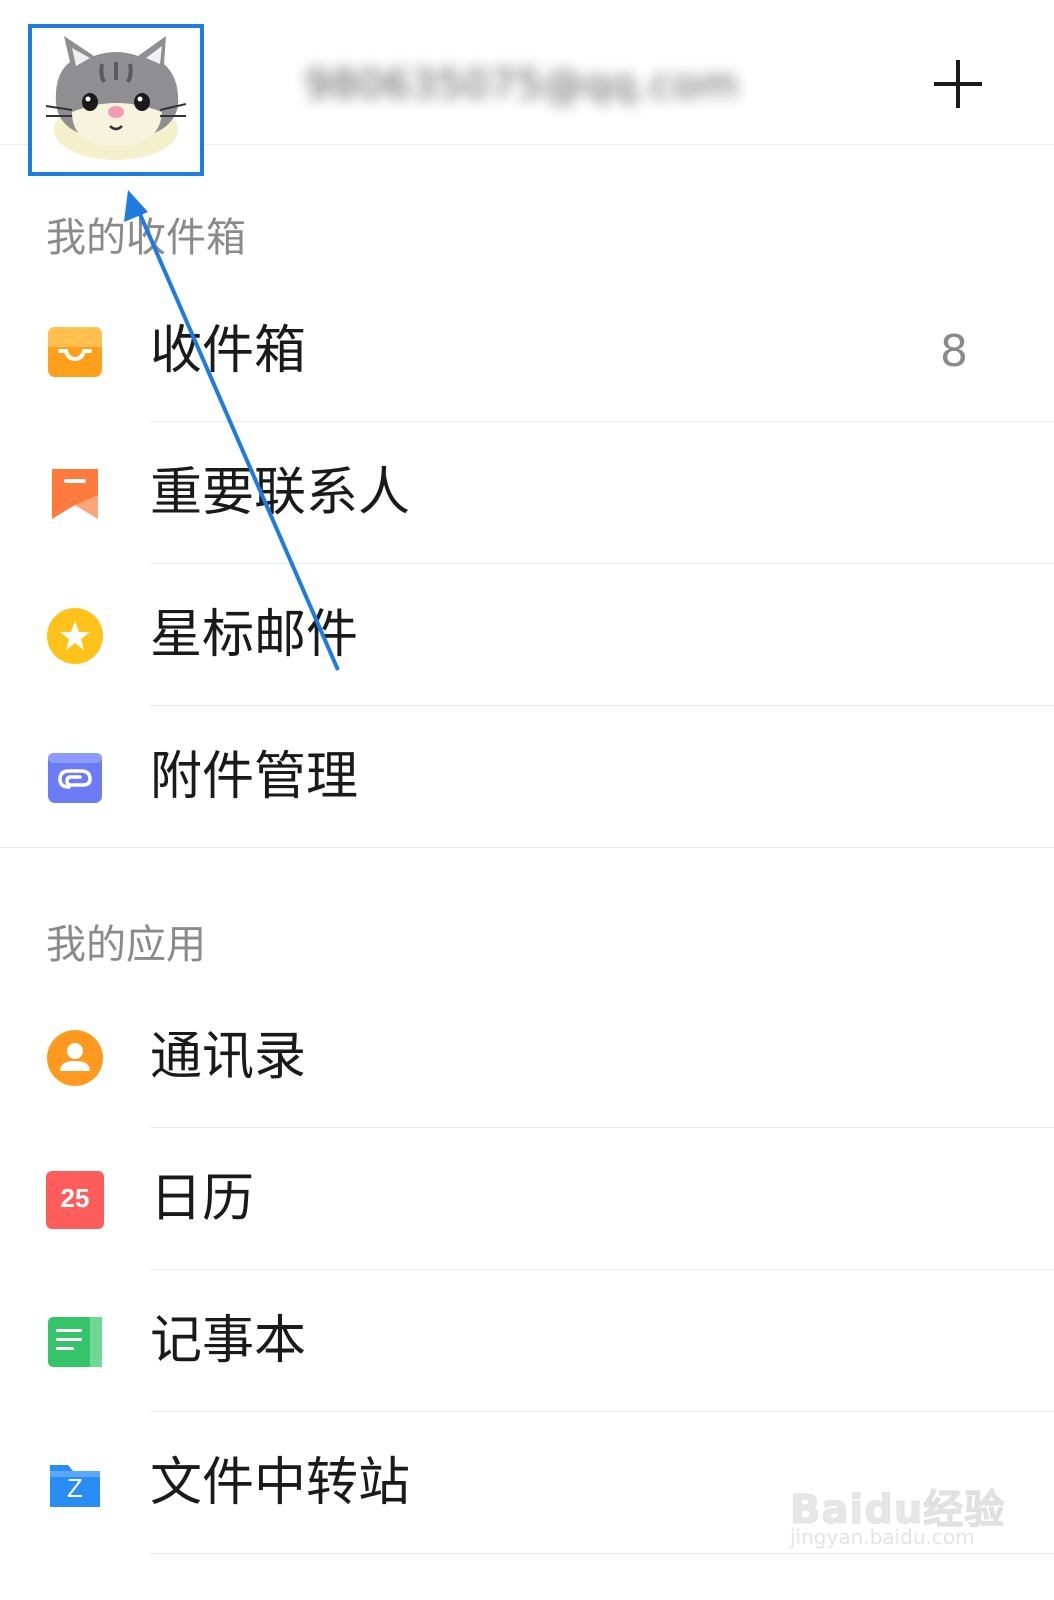 This screenshot has width=1054, height=1600. Describe the element at coordinates (228, 1057) in the screenshot. I see `menu-item-label: 通讯录` at that location.